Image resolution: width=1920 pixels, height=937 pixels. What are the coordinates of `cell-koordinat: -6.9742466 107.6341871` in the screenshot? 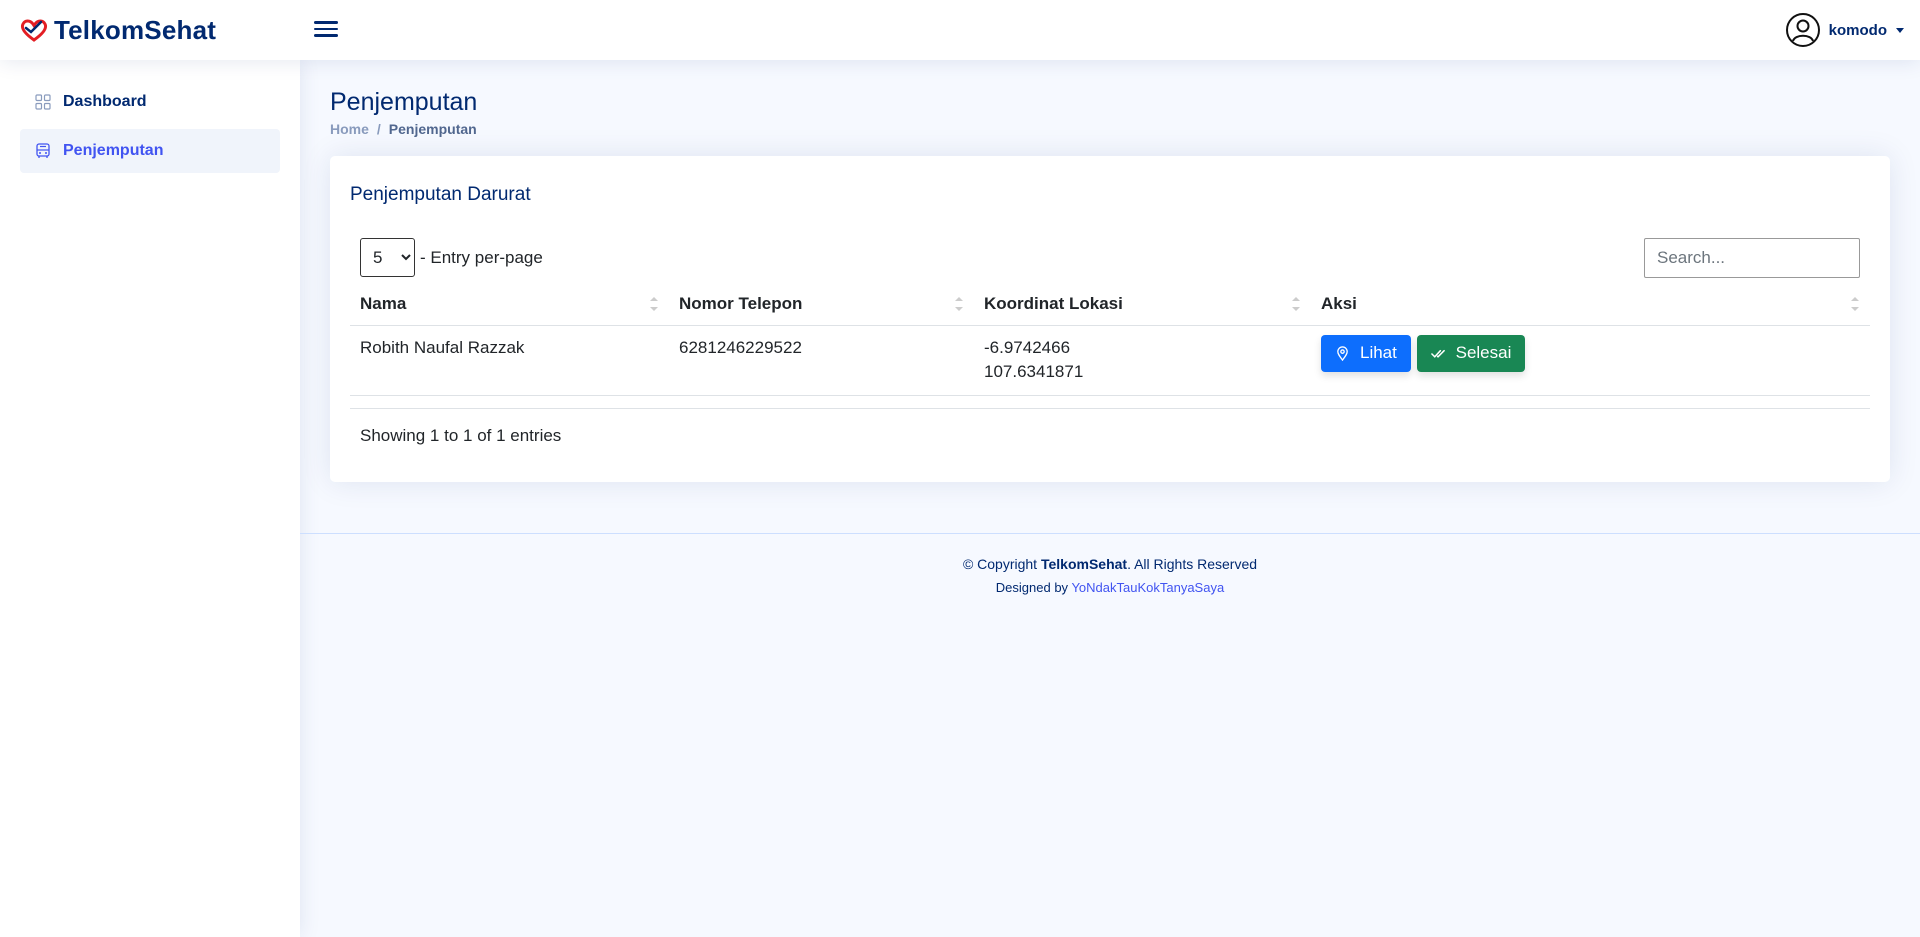 It's located at (1142, 360).